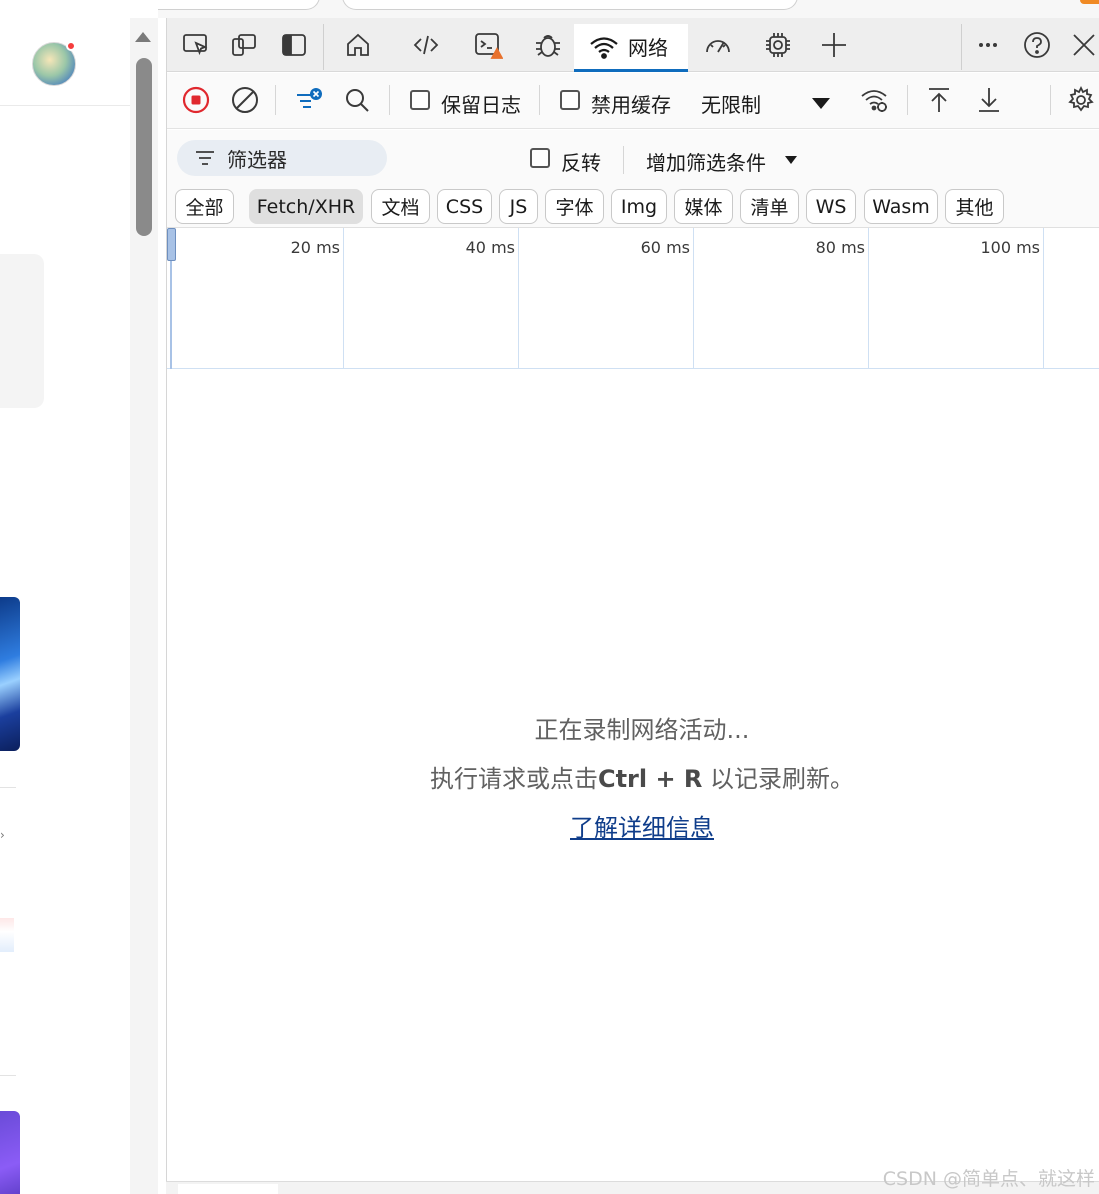  I want to click on learn-more-link: 了解详细信息, so click(632, 825).